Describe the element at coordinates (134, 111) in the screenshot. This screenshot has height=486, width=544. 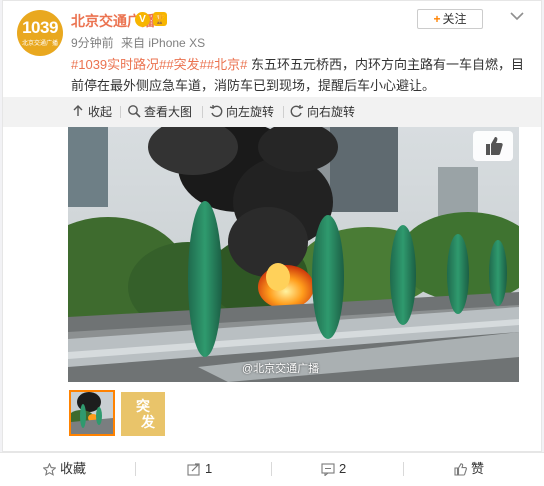
I see `zoom-icon` at that location.